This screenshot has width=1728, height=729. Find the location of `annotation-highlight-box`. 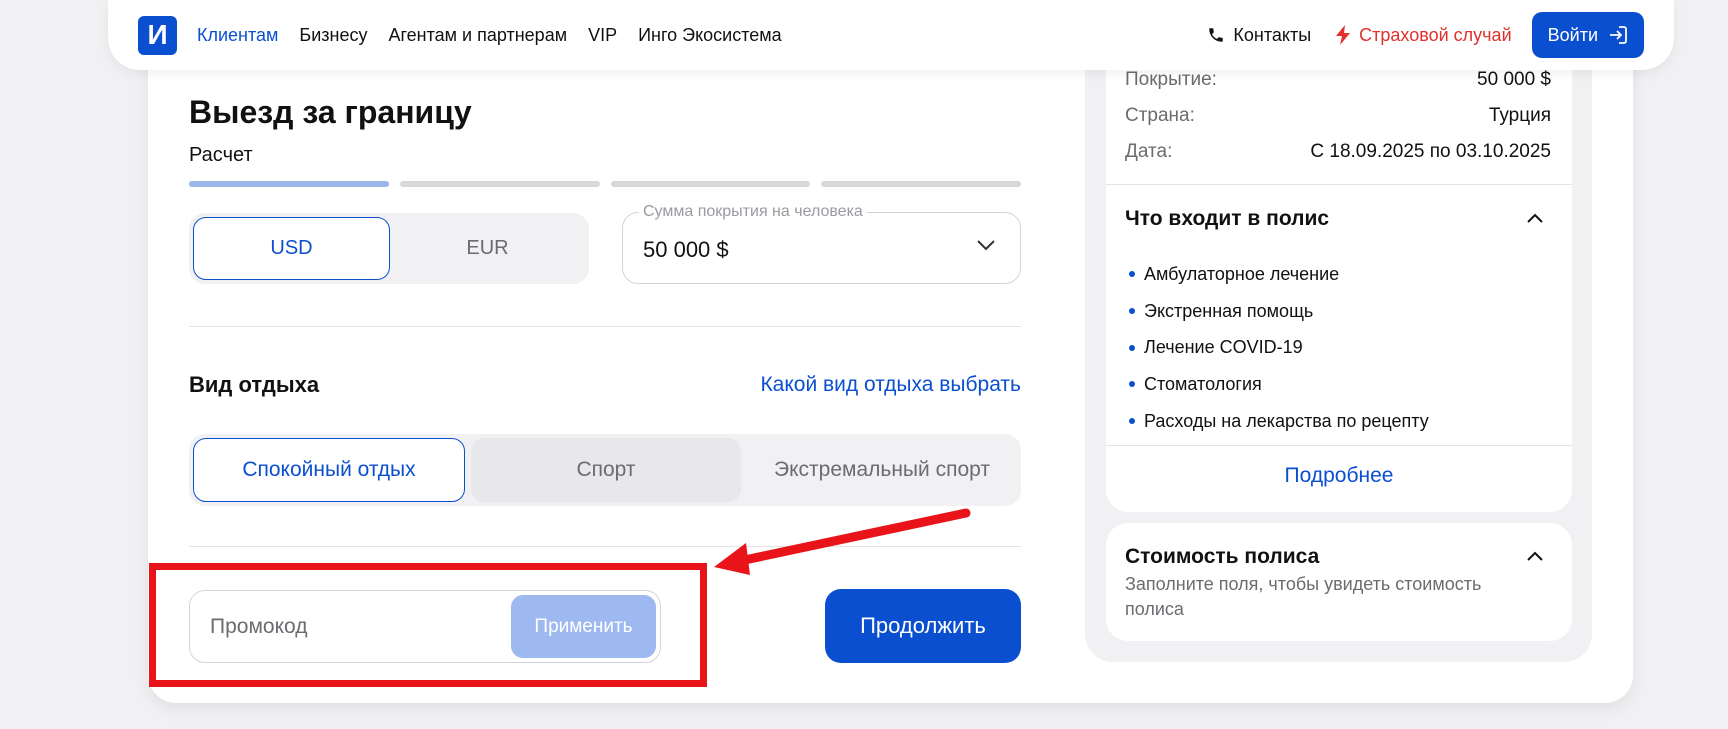

annotation-highlight-box is located at coordinates (428, 625).